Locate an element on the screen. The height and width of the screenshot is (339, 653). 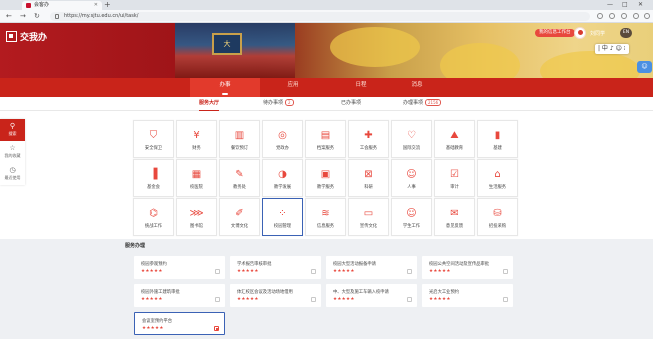
service-card: 校园大型活动报备申请 ★★★★★ is located at coordinates (371, 267).